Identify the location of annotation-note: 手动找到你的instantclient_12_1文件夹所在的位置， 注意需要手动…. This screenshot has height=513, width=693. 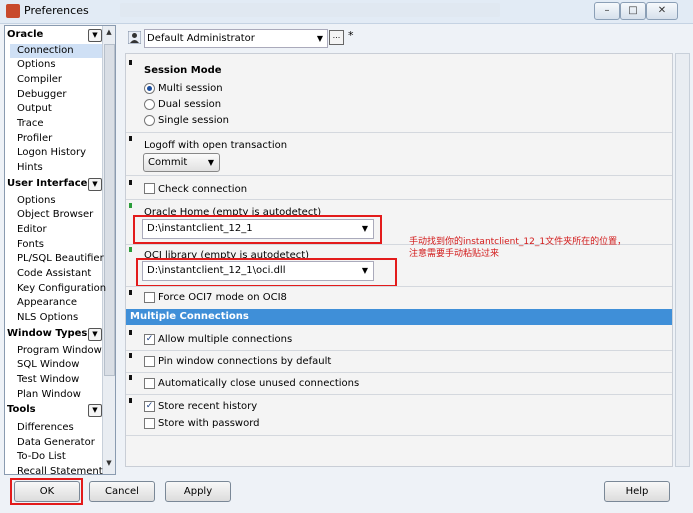
(517, 248).